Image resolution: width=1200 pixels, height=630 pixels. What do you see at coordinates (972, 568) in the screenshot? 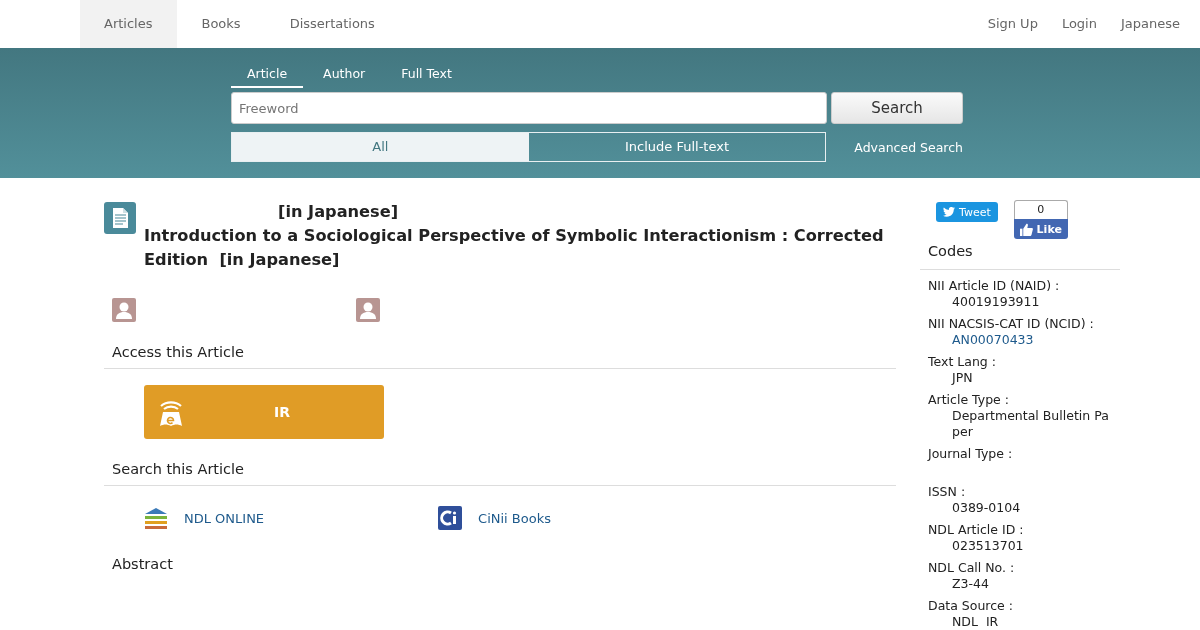
I see `code-label: NDL Call No. :` at bounding box center [972, 568].